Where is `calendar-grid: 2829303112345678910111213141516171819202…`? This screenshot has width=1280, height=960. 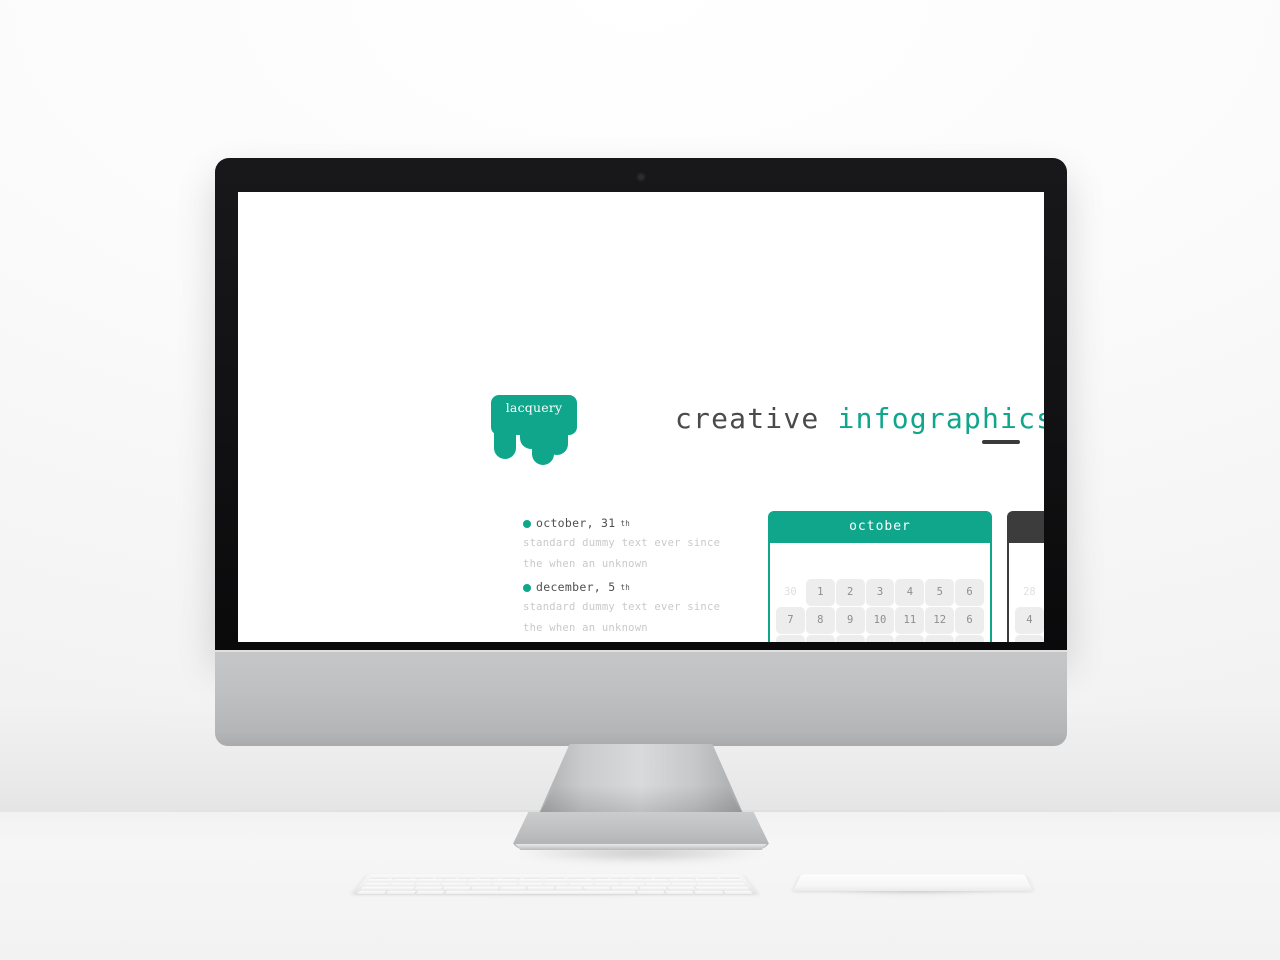 calendar-grid: 2829303112345678910111213141516171819202… is located at coordinates (1025, 592).